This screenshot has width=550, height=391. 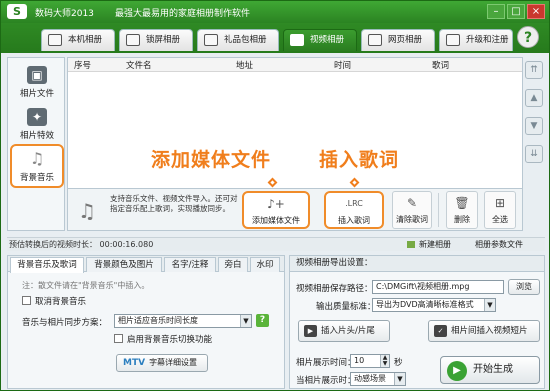 I want to click on cancel-bg-music-label: 取消背景音乐, so click(x=61, y=302).